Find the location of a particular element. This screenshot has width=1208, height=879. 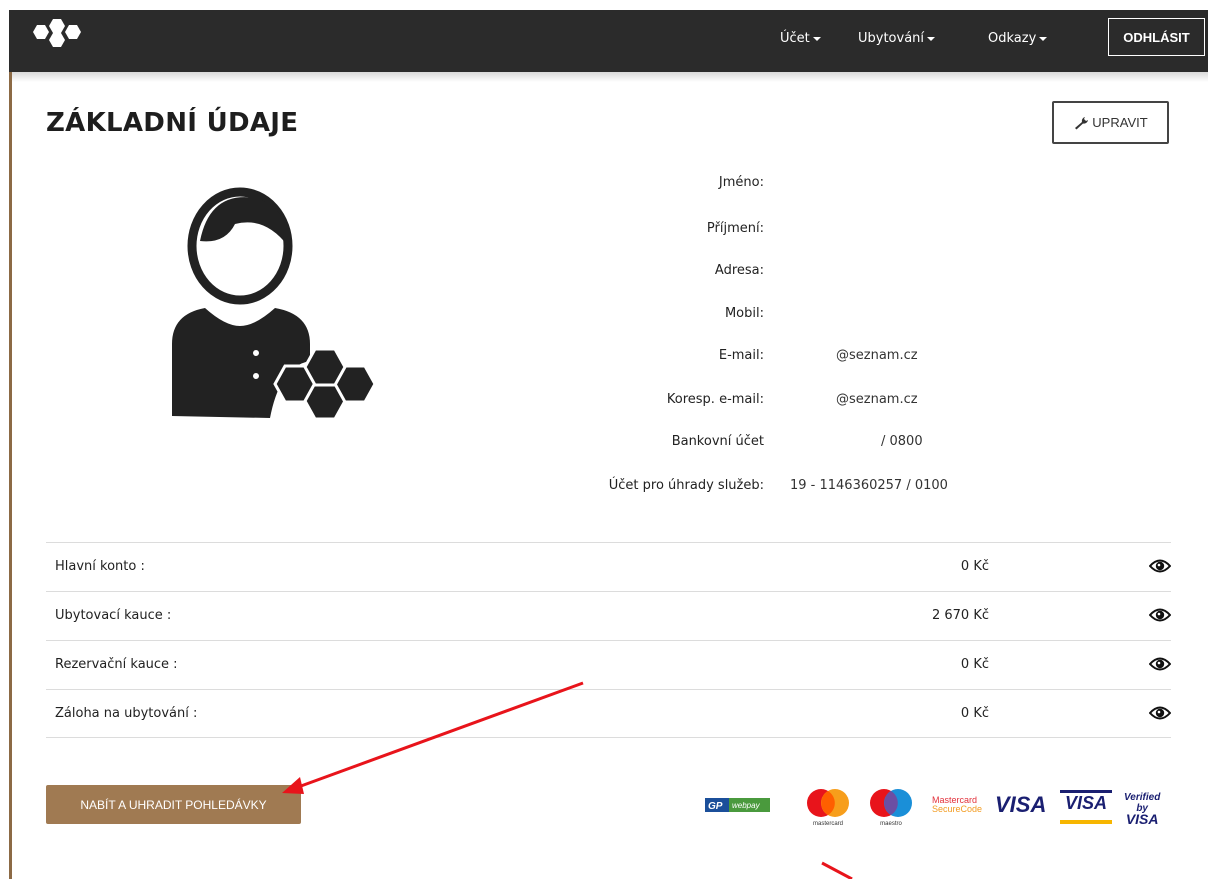

svg-text: GP is located at coordinates (715, 806).